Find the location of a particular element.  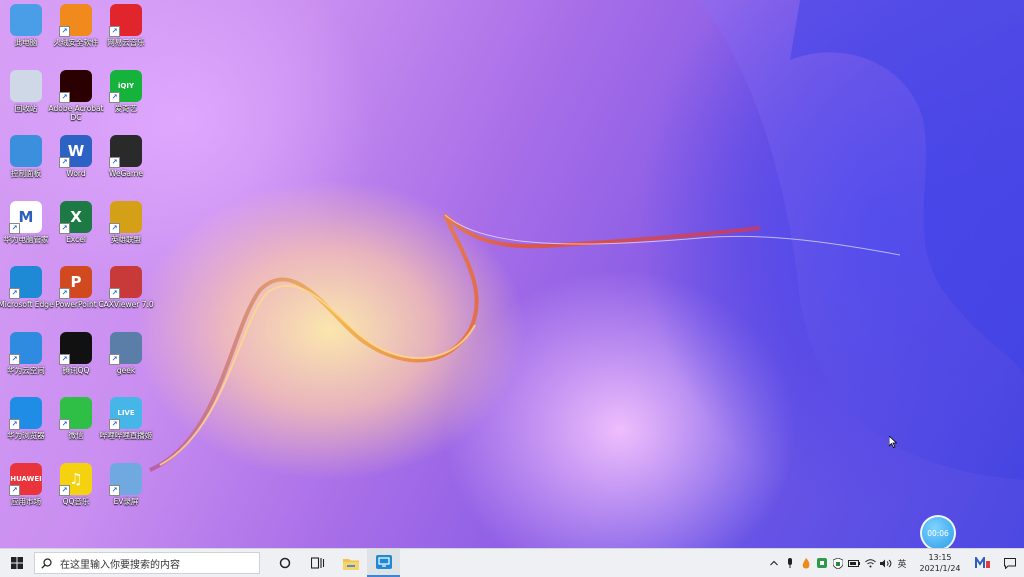

desktop-icon: ↗ 华为云空间 is located at coordinates (26, 353).